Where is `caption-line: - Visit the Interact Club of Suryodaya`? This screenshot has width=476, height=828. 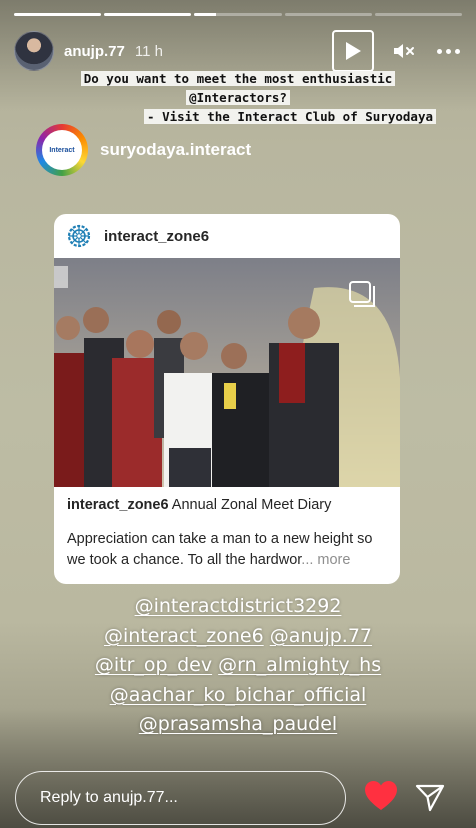
caption-line: - Visit the Interact Club of Suryodaya is located at coordinates (290, 116).